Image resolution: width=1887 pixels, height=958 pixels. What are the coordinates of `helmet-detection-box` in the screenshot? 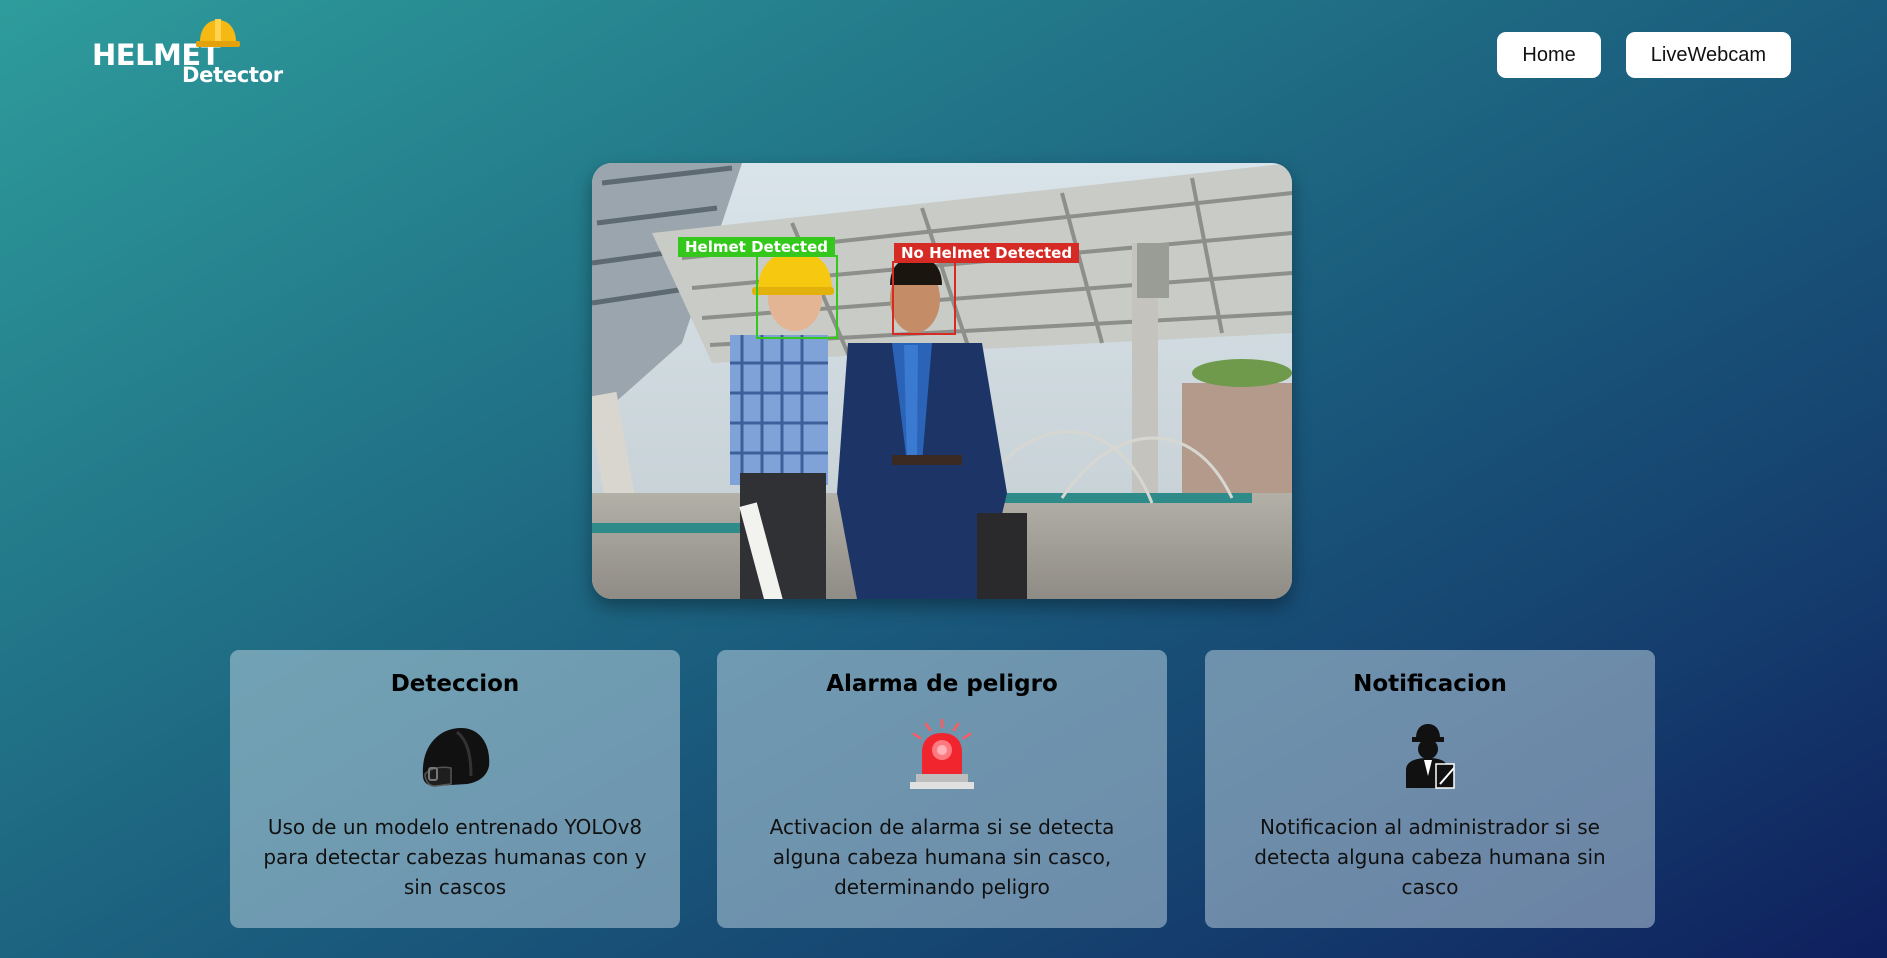 It's located at (797, 297).